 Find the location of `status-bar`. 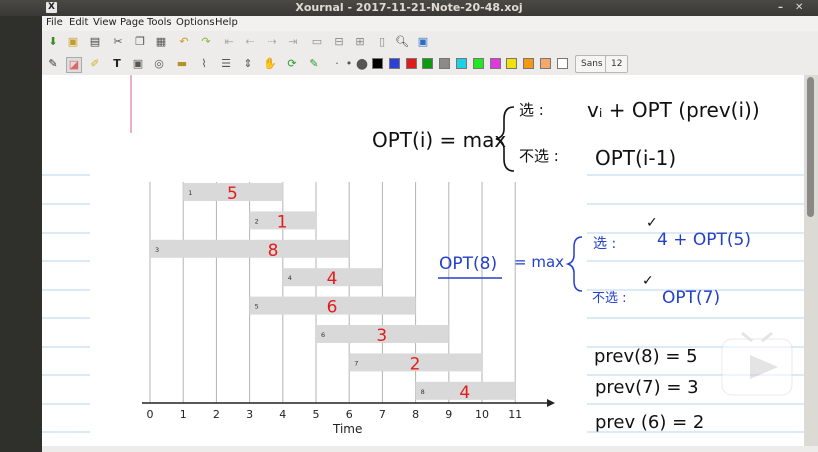

status-bar is located at coordinates (430, 449).